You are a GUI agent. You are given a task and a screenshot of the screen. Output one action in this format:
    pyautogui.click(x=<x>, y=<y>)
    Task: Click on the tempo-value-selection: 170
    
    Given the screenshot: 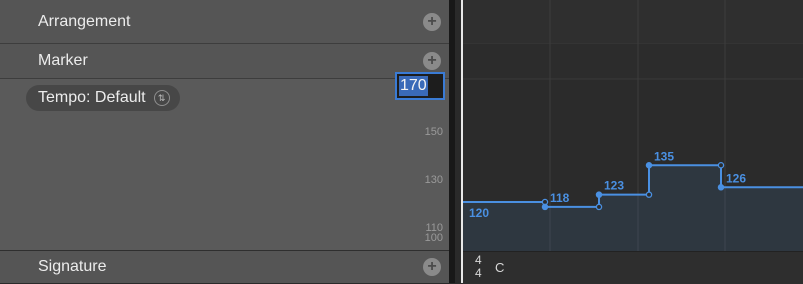 What is the action you would take?
    pyautogui.click(x=413, y=86)
    